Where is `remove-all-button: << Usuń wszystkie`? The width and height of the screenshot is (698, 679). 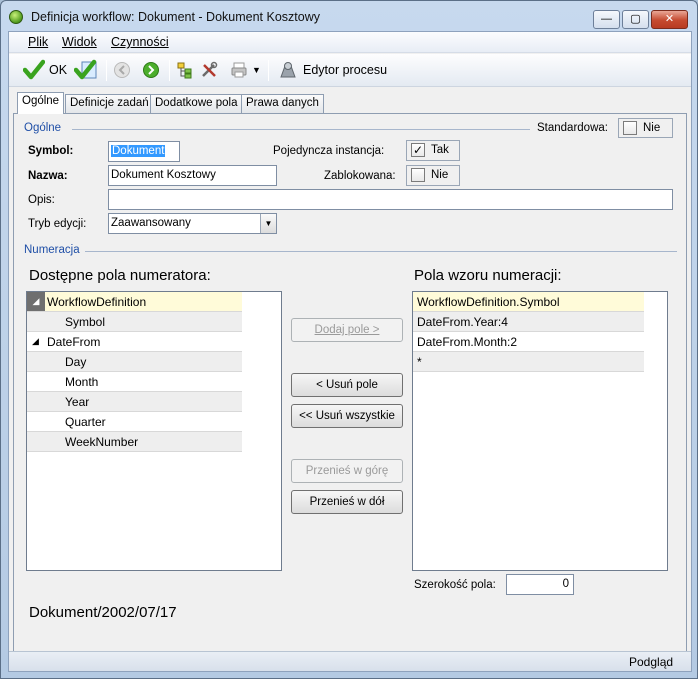
remove-all-button: << Usuń wszystkie is located at coordinates (347, 416).